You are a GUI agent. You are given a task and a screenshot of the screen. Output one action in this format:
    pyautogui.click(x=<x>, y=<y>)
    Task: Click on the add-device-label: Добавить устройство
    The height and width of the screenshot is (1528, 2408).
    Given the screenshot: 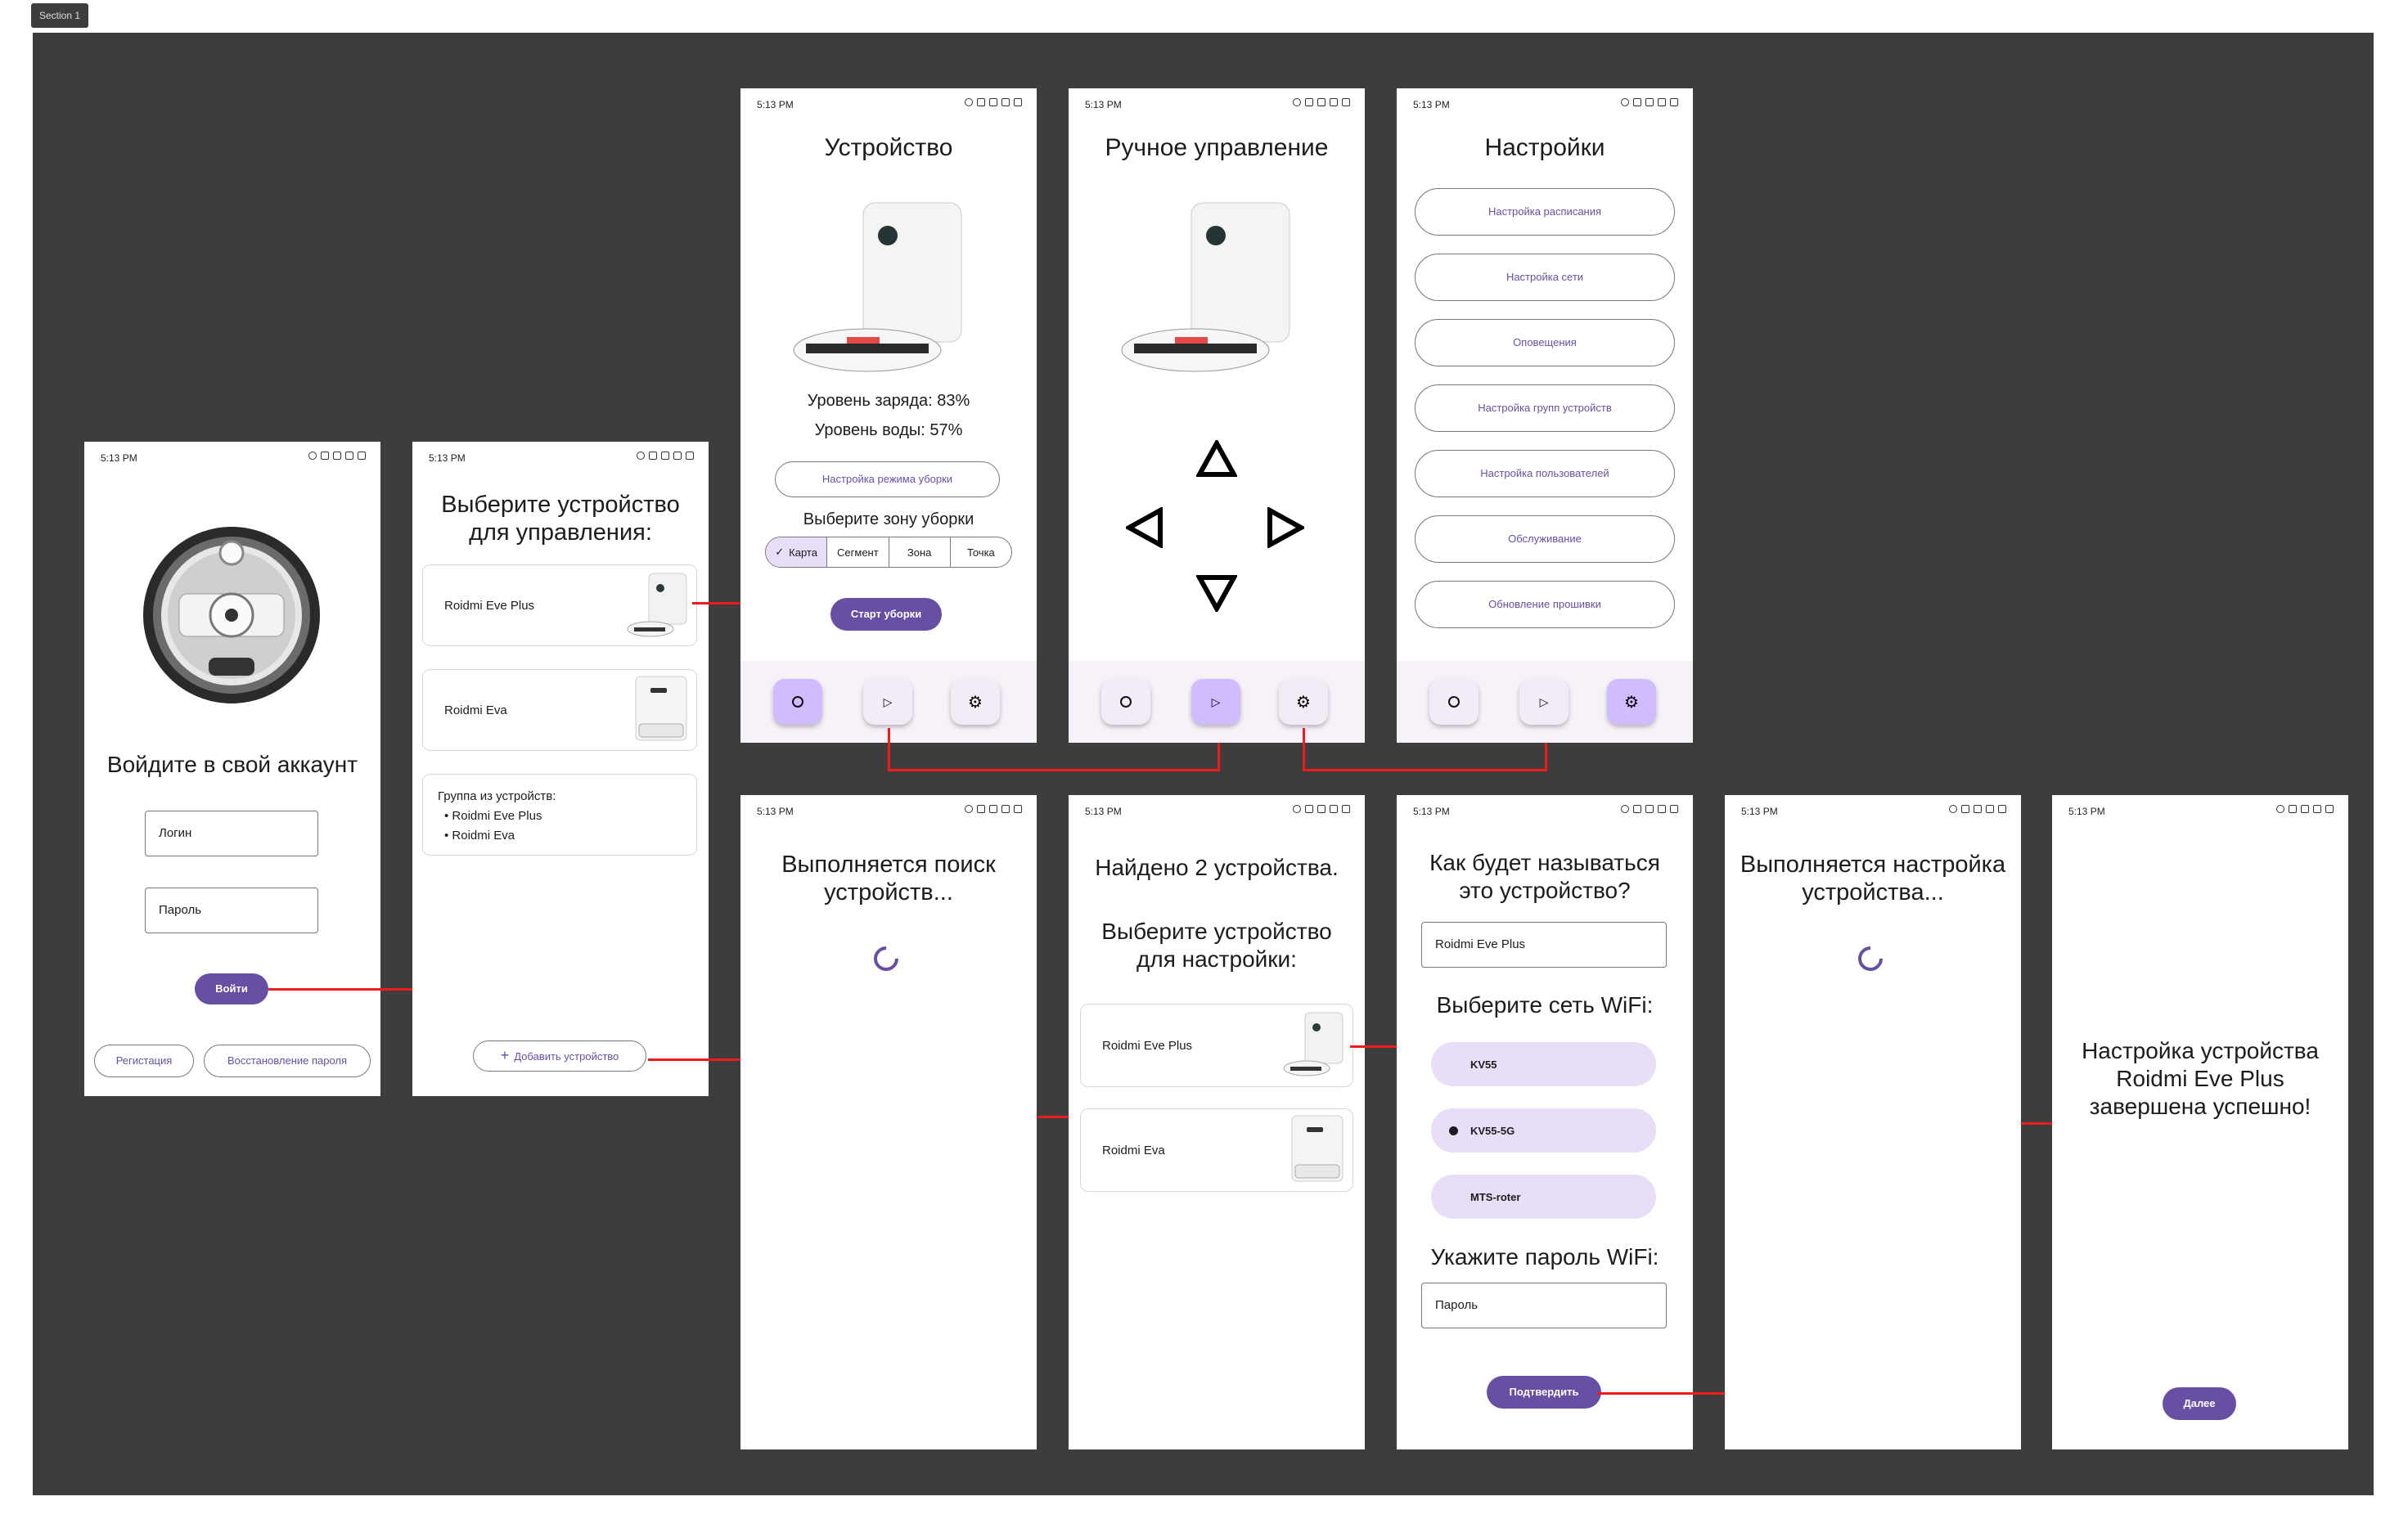 What is the action you would take?
    pyautogui.click(x=566, y=1056)
    